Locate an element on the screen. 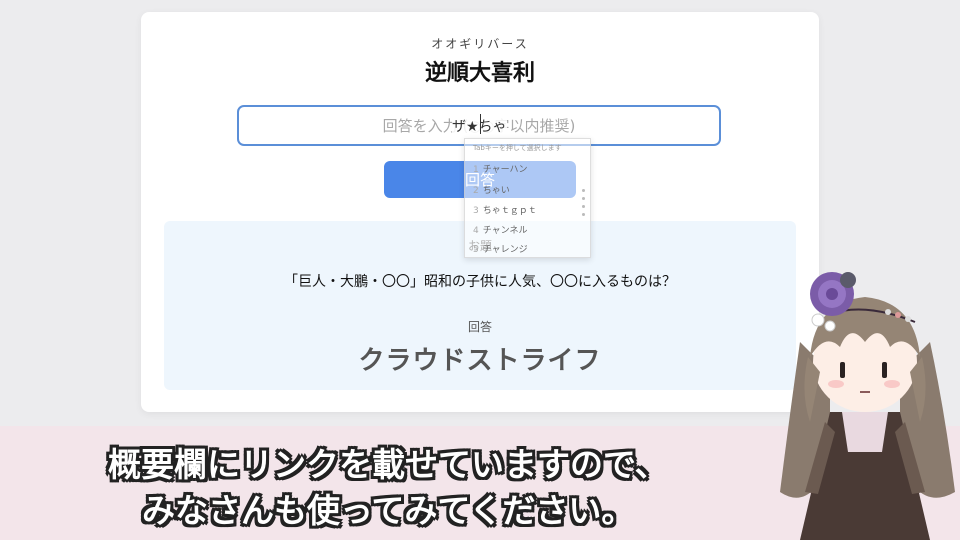 This screenshot has width=960, height=540. ime-candidate: 2 ちゃい is located at coordinates (491, 189).